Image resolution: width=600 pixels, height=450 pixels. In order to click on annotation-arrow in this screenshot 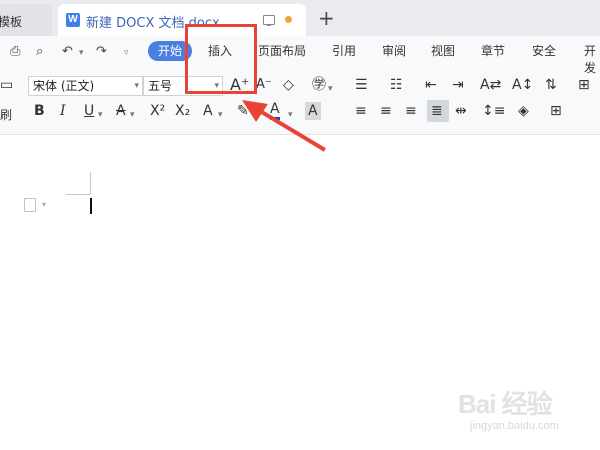, I will do `click(284, 126)`.